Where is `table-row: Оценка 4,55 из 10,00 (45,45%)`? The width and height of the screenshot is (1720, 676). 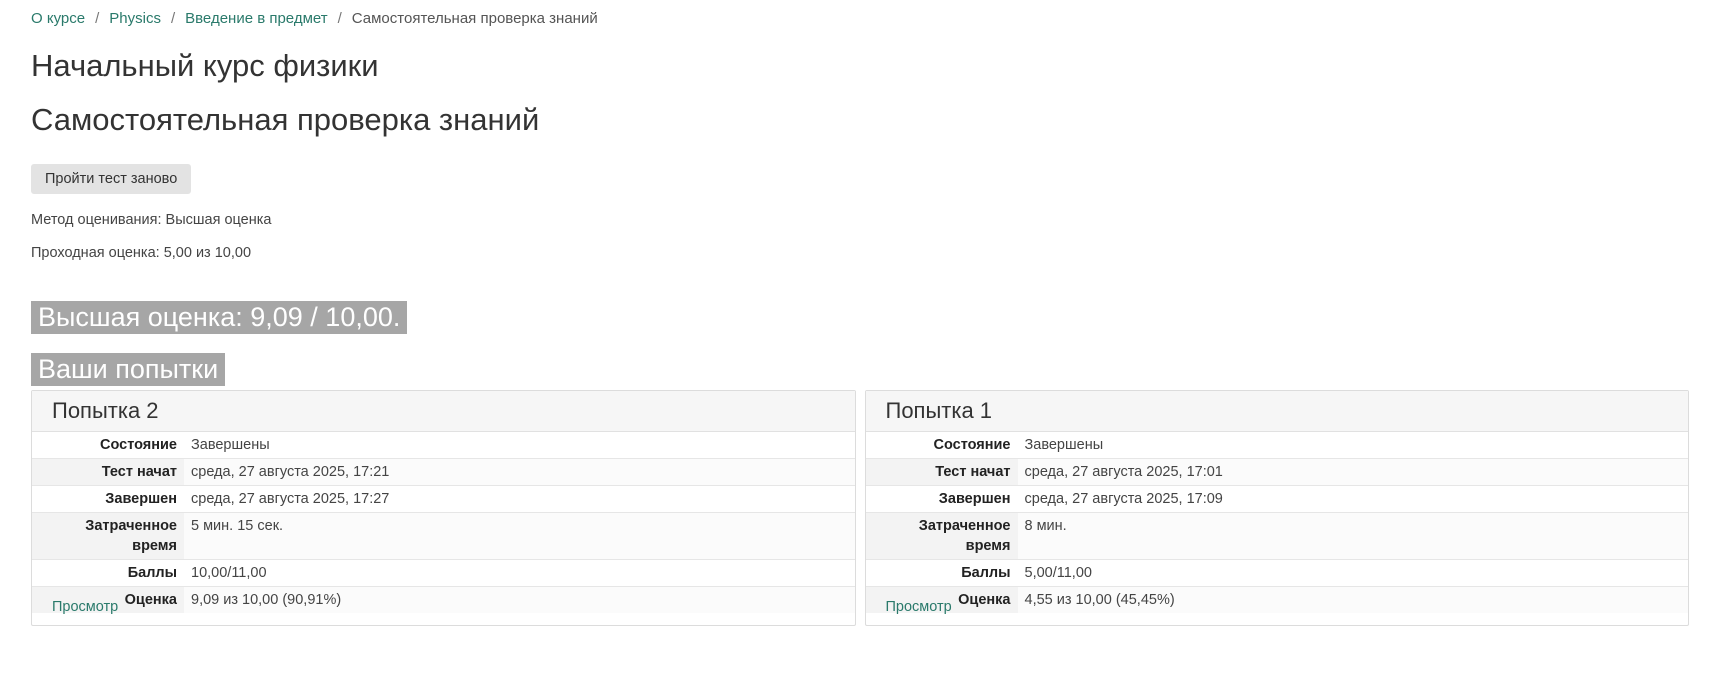
table-row: Оценка 4,55 из 10,00 (45,45%) is located at coordinates (1276, 599).